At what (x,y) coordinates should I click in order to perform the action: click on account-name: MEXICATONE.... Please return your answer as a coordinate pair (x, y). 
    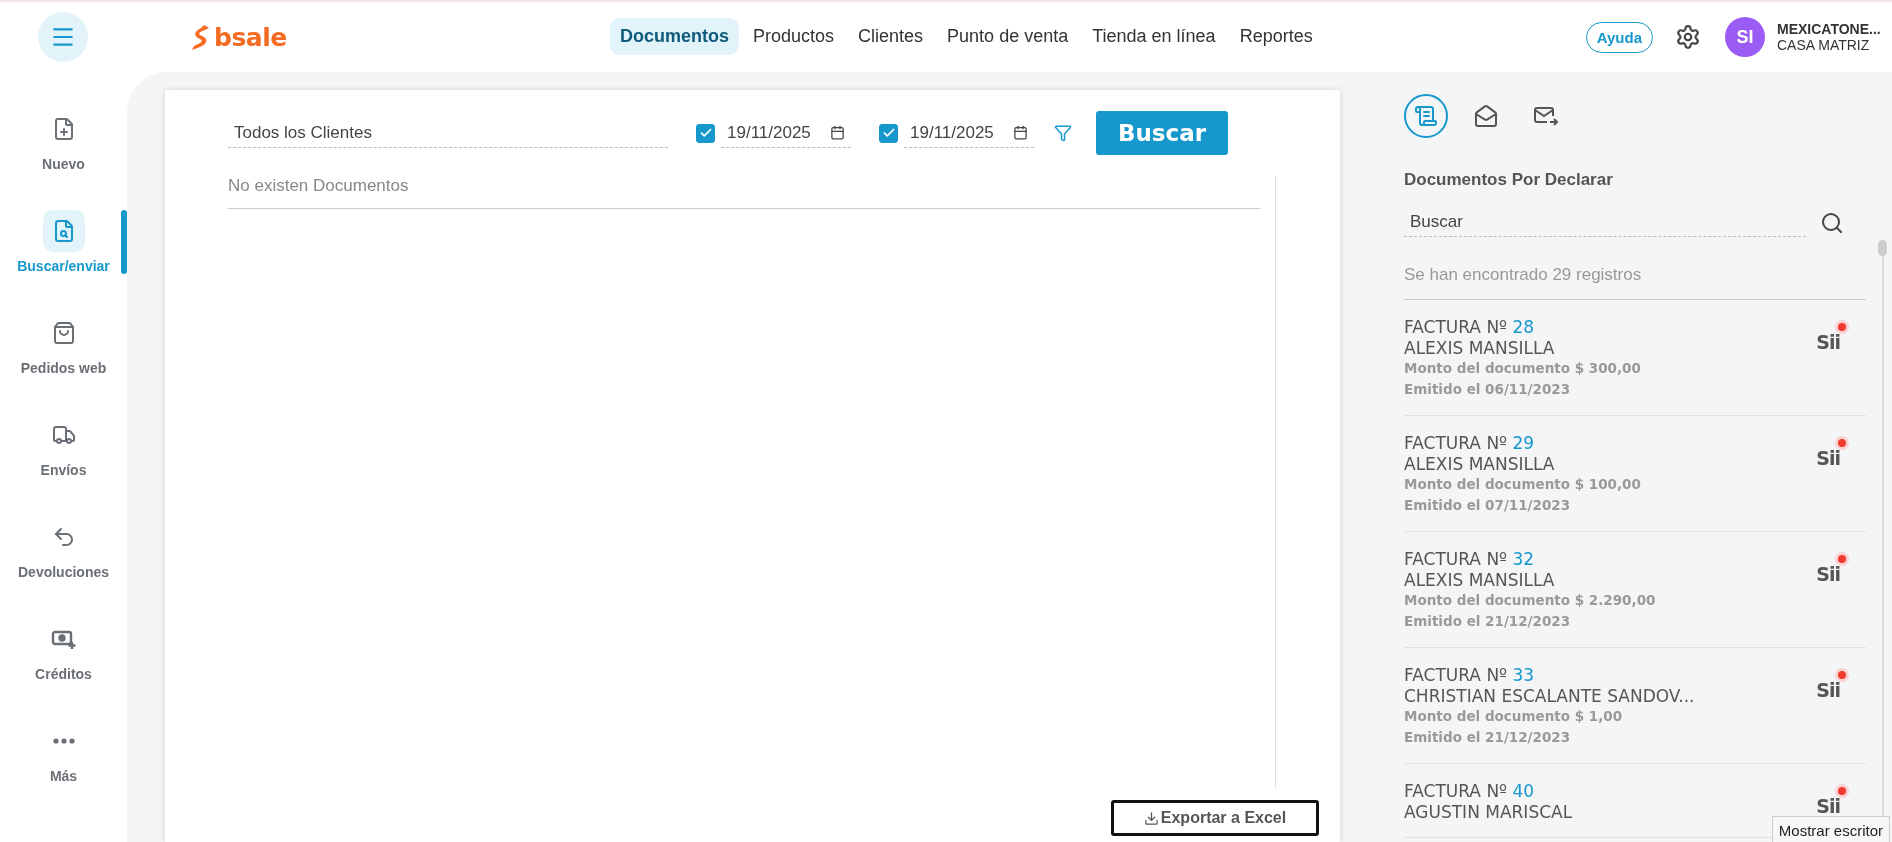
    Looking at the image, I should click on (1829, 29).